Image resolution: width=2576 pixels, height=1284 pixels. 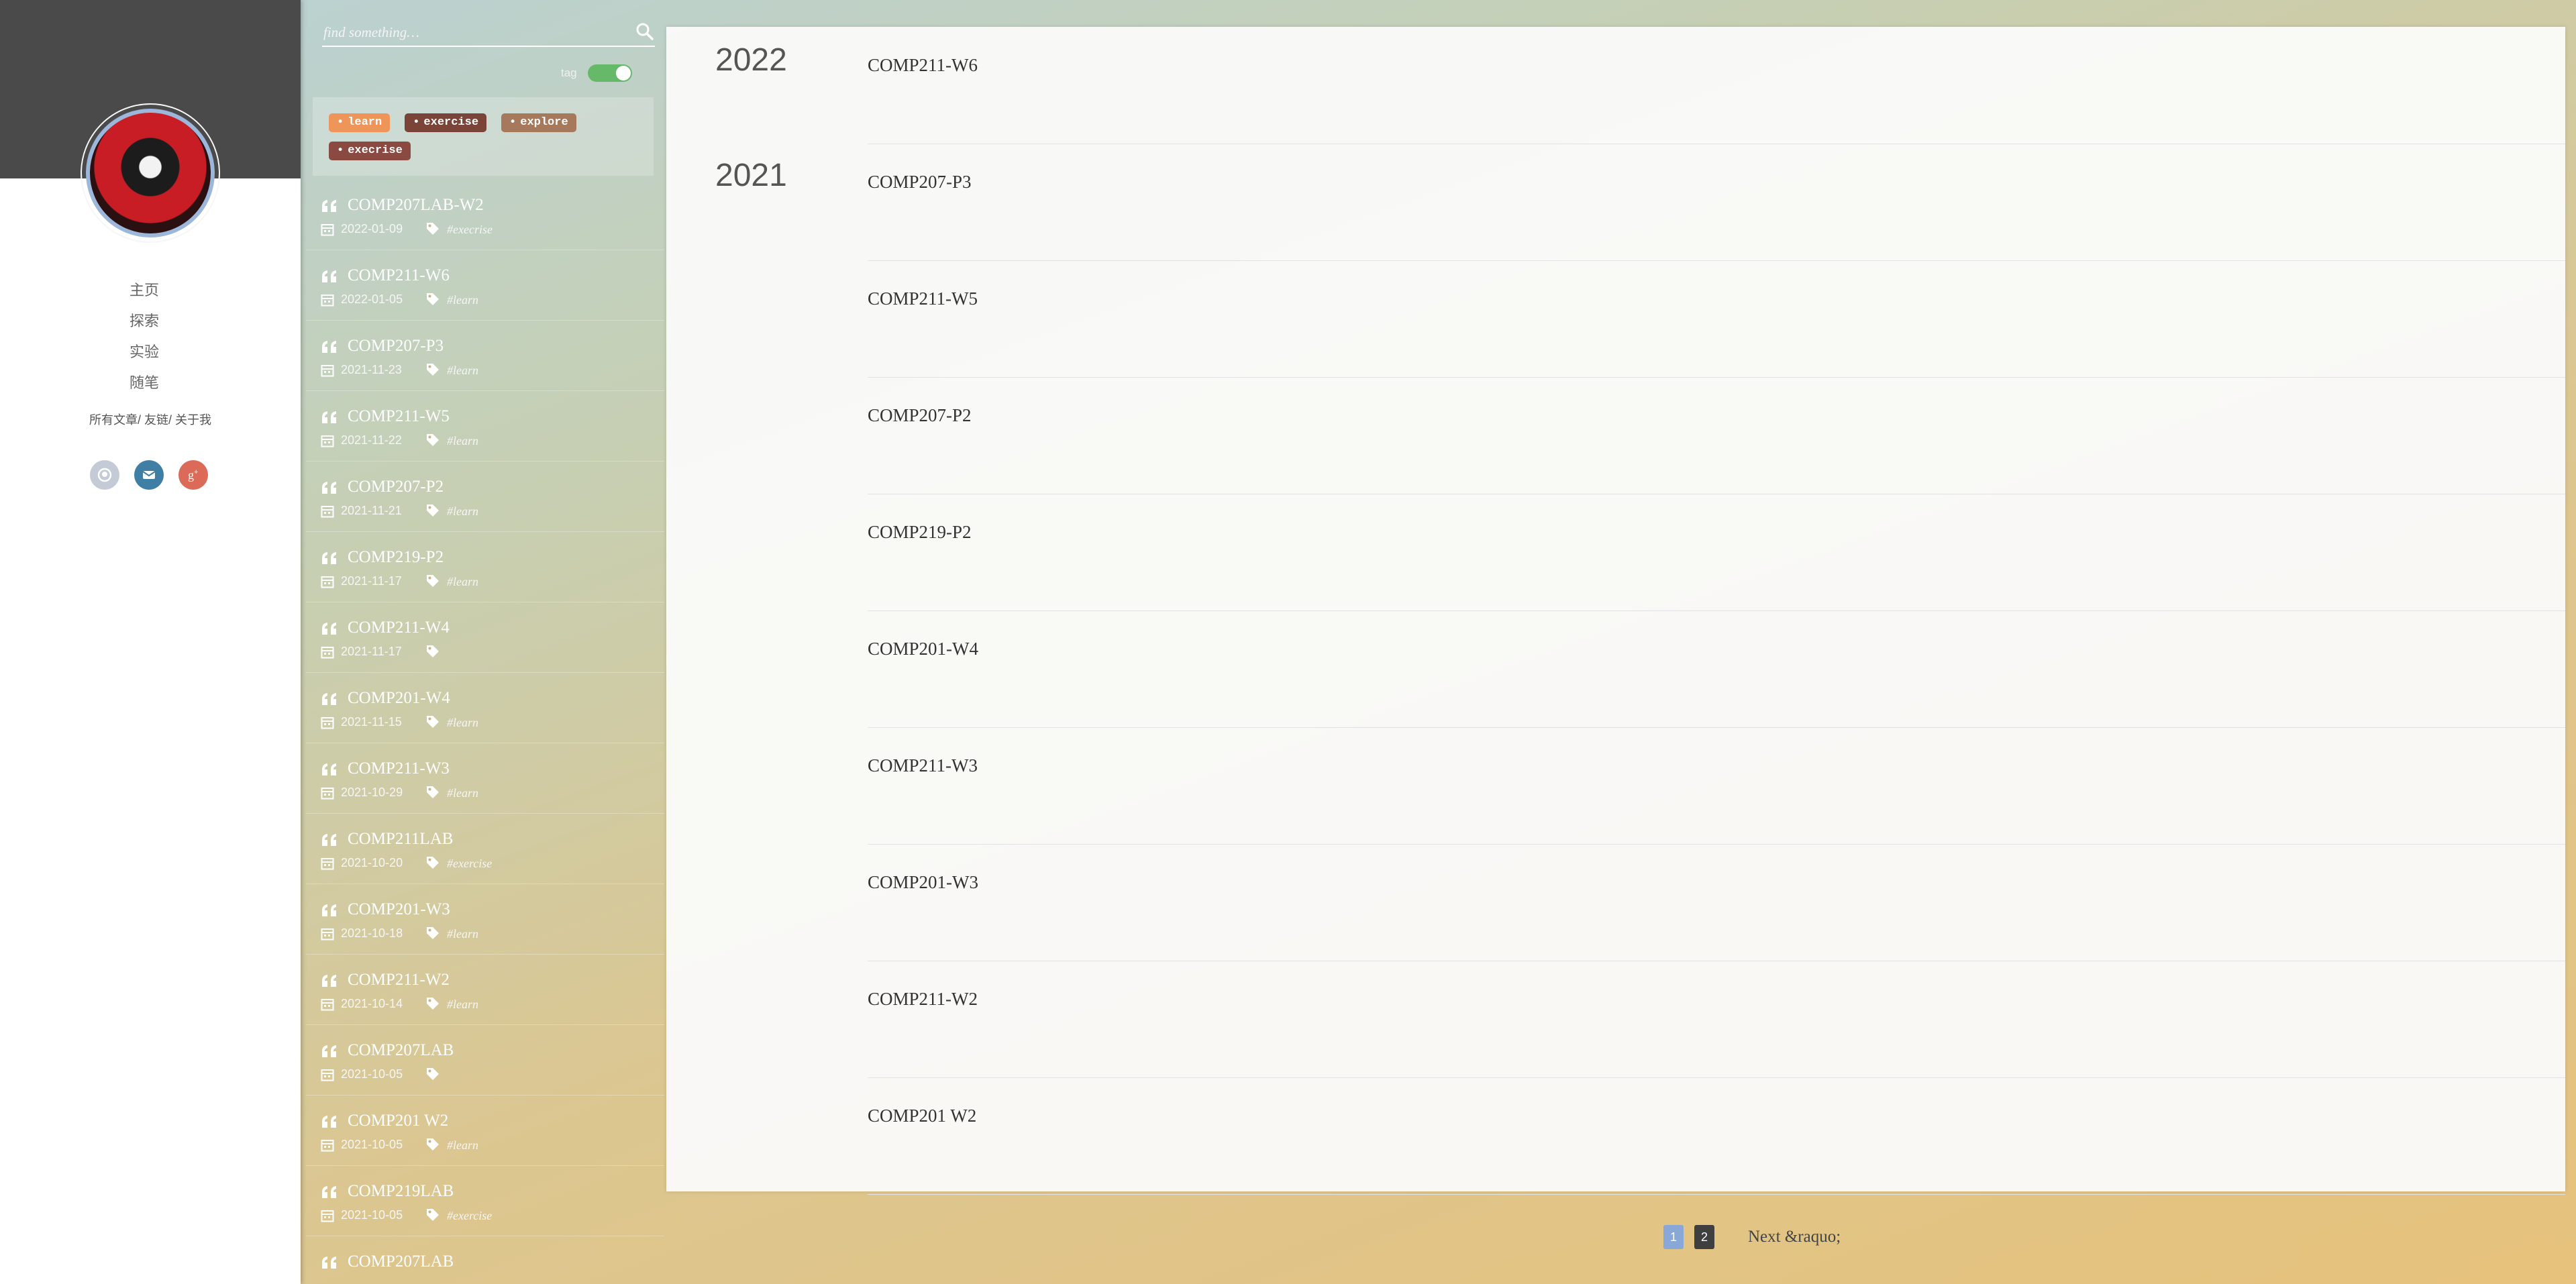 What do you see at coordinates (1673, 1237) in the screenshot?
I see `page-1-button: 1` at bounding box center [1673, 1237].